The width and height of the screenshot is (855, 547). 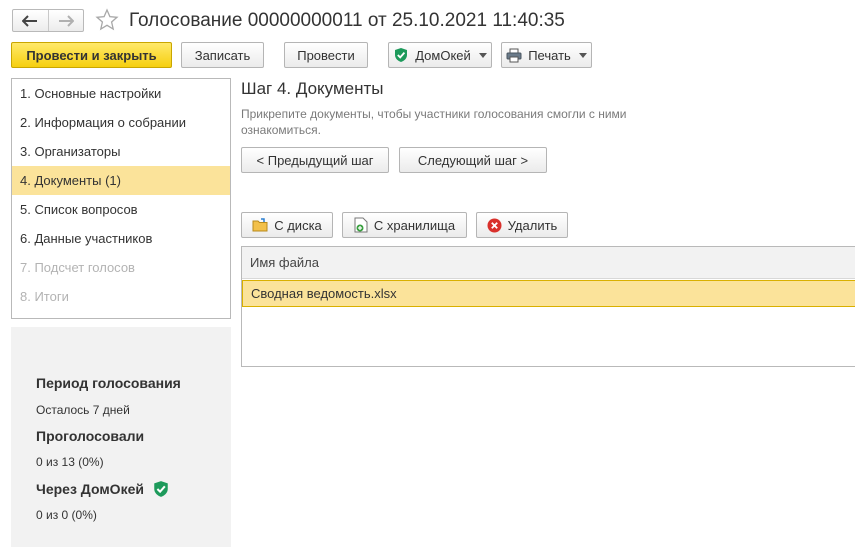 What do you see at coordinates (121, 238) in the screenshot?
I see `step-item-participants: 6. Данные участников` at bounding box center [121, 238].